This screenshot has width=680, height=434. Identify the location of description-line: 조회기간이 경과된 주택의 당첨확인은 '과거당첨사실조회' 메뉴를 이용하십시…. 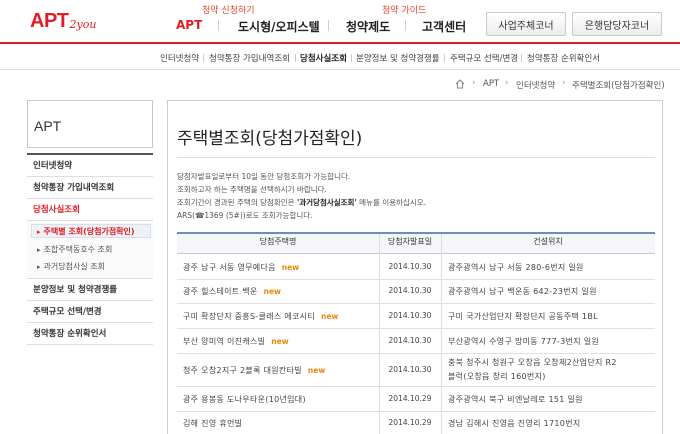
(301, 202).